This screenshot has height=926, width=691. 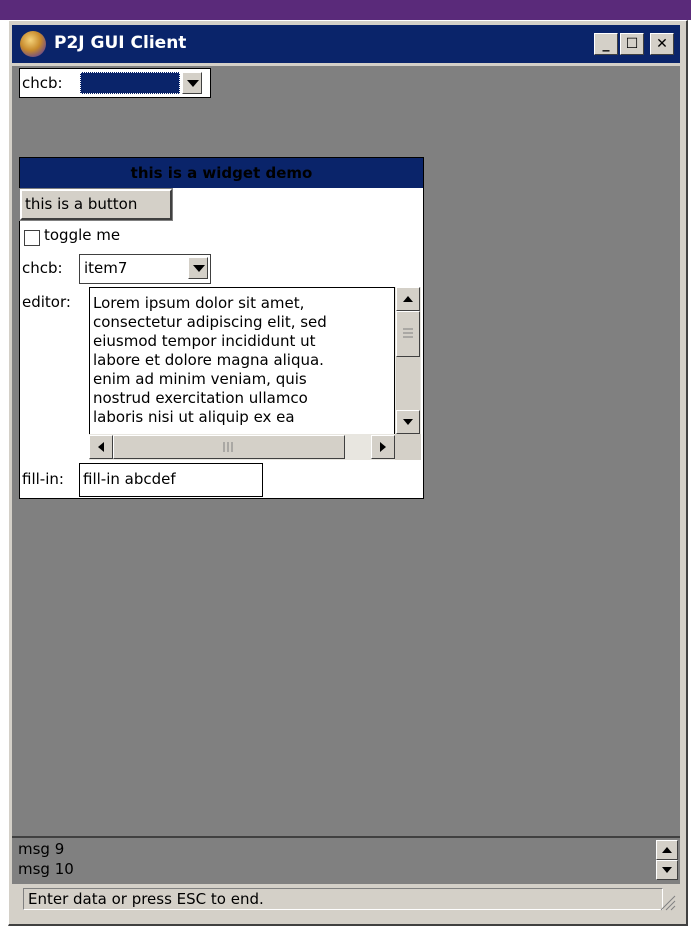 I want to click on chcb-value: item7, so click(x=106, y=268).